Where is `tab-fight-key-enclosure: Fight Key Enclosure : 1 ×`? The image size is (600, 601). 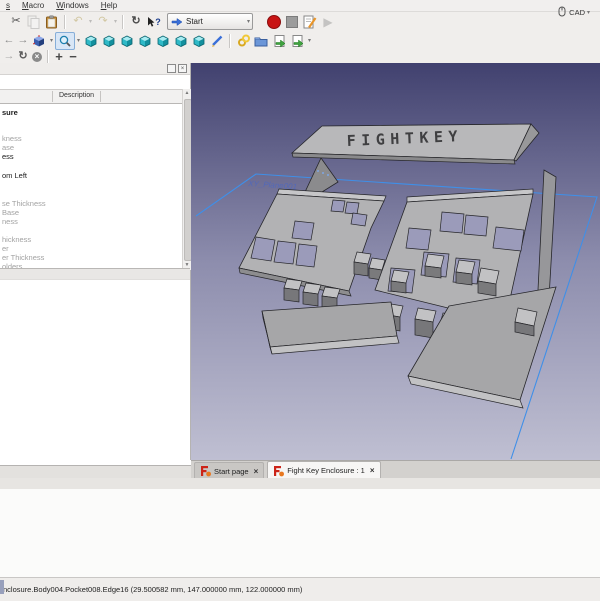
tab-fight-key-enclosure: Fight Key Enclosure : 1 × is located at coordinates (324, 470).